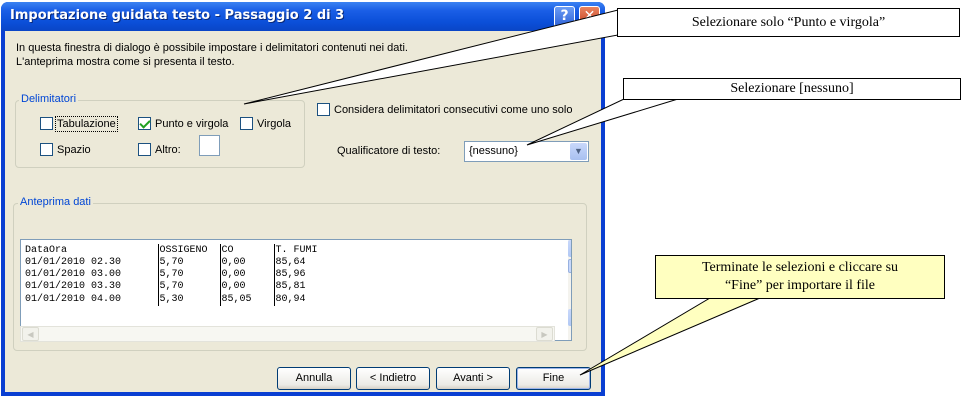  Describe the element at coordinates (86, 123) in the screenshot. I see `tabulazione-label: Tabulazione` at that location.